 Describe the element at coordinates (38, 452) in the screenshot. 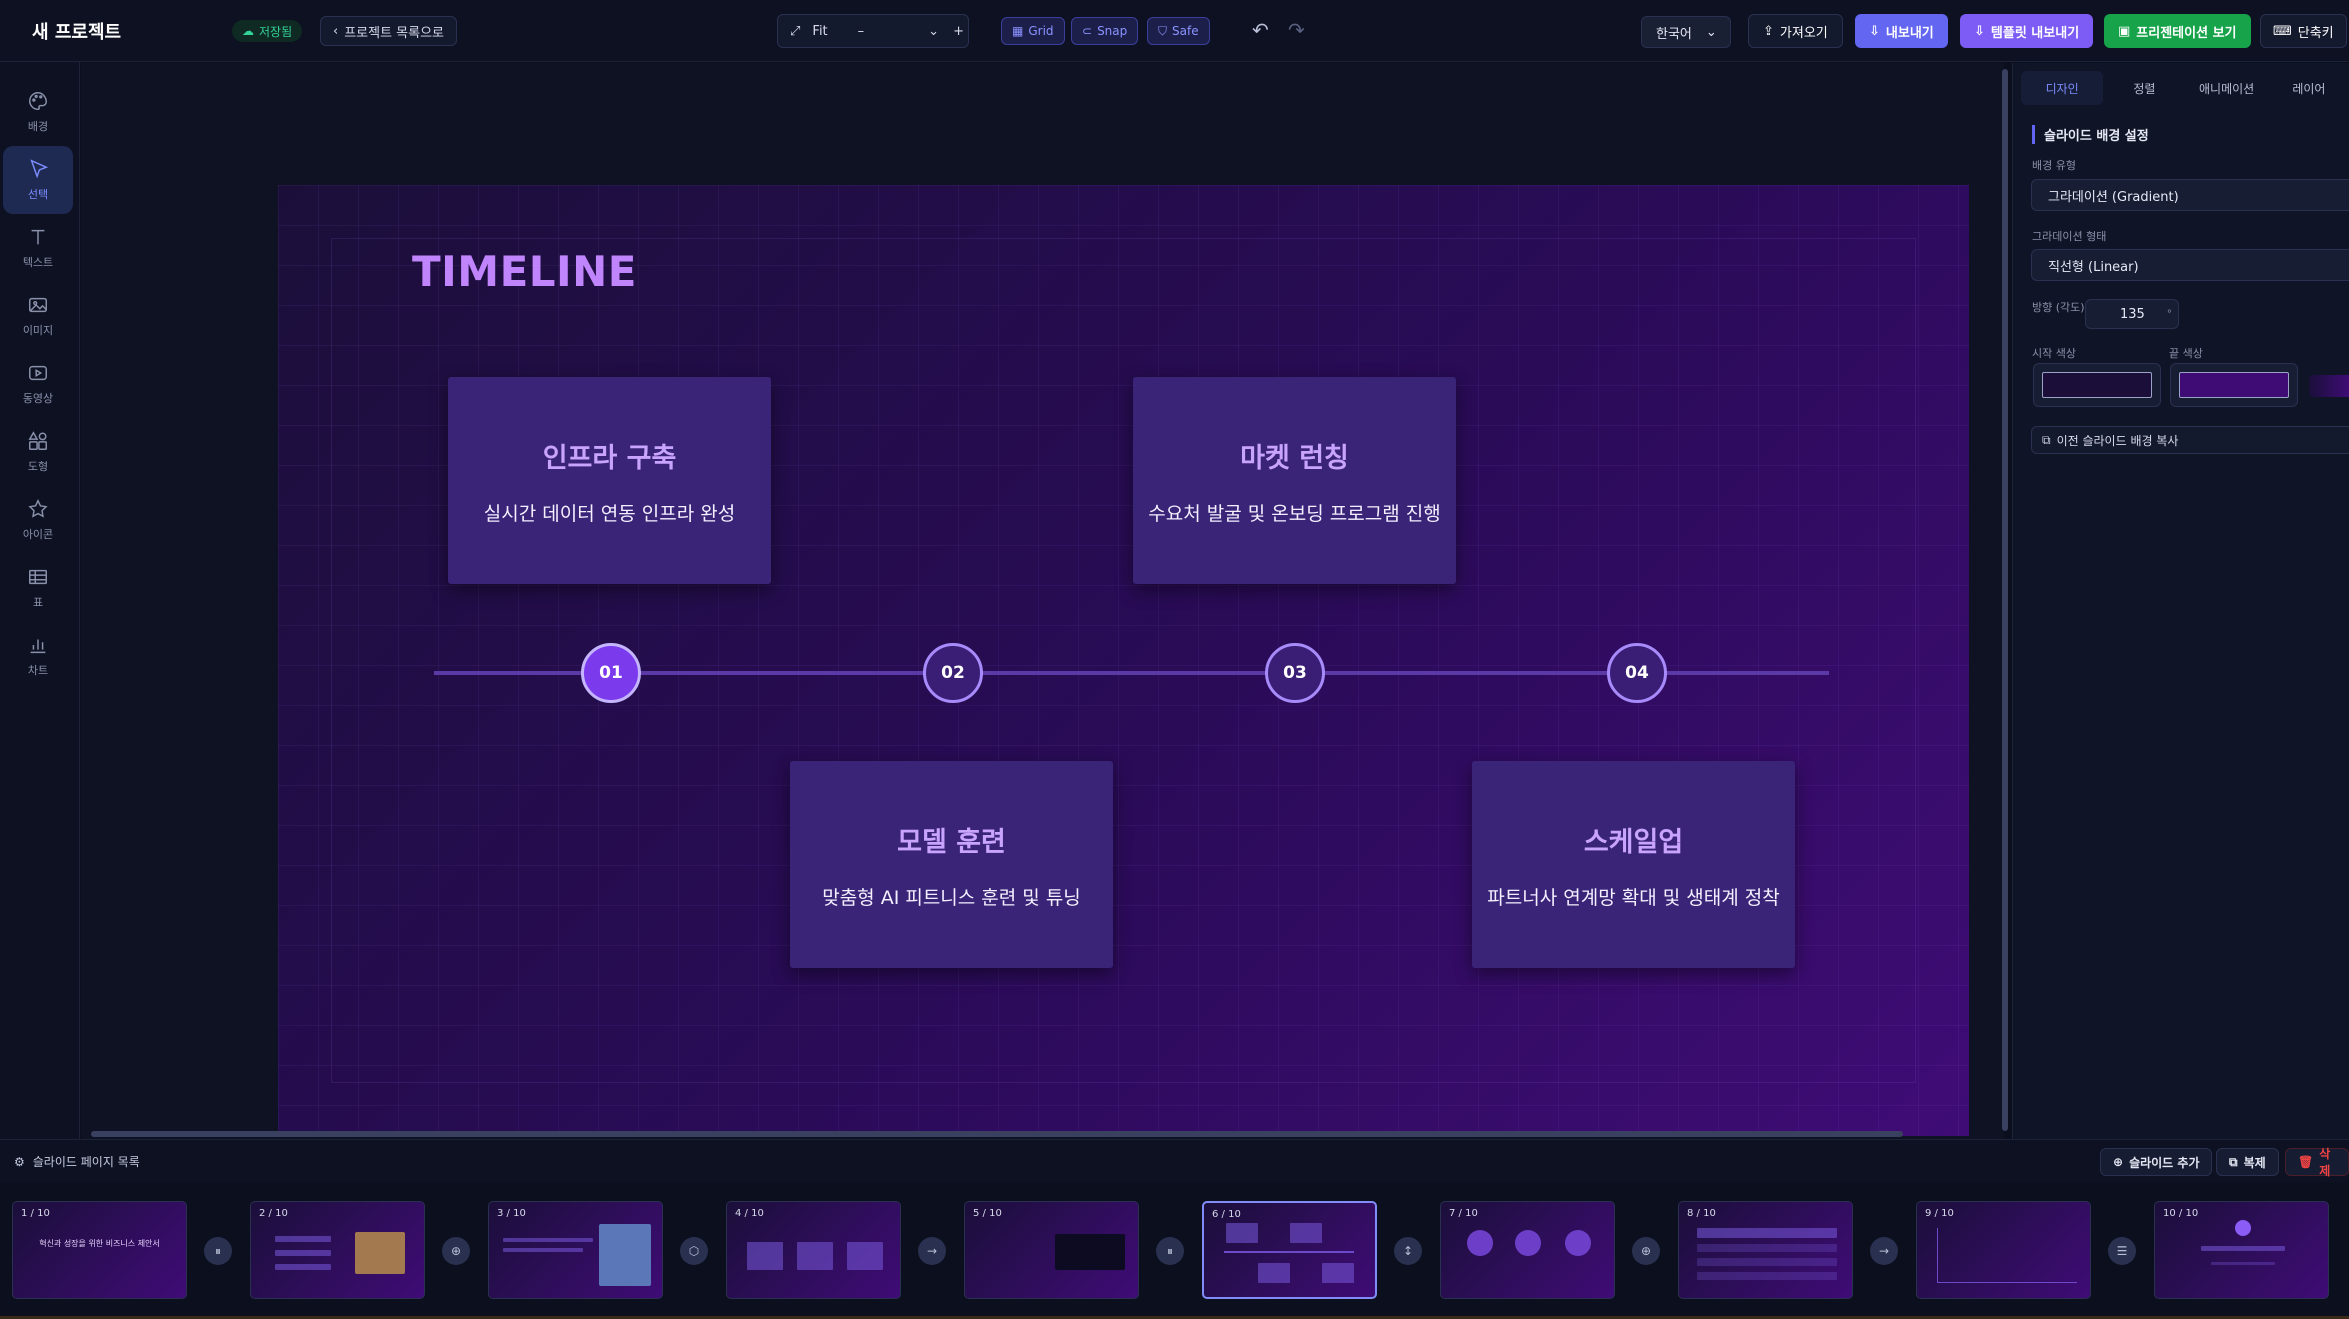

I see `sidebar-item-shapes: 도형` at that location.